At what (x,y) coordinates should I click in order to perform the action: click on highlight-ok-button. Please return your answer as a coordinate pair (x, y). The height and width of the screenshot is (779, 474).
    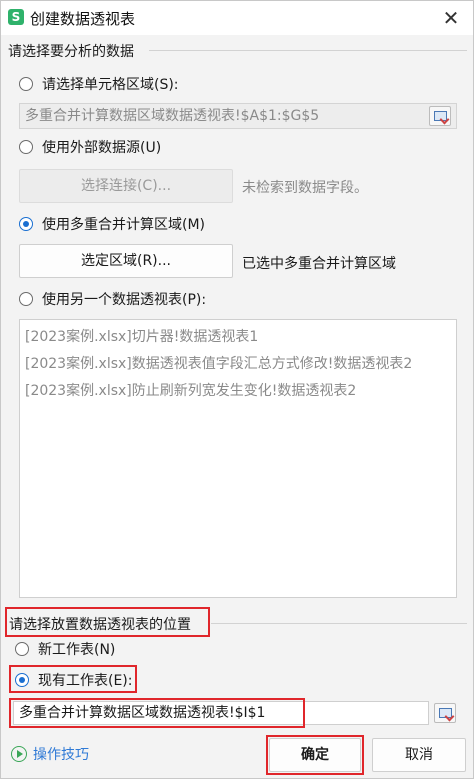
    Looking at the image, I should click on (315, 755).